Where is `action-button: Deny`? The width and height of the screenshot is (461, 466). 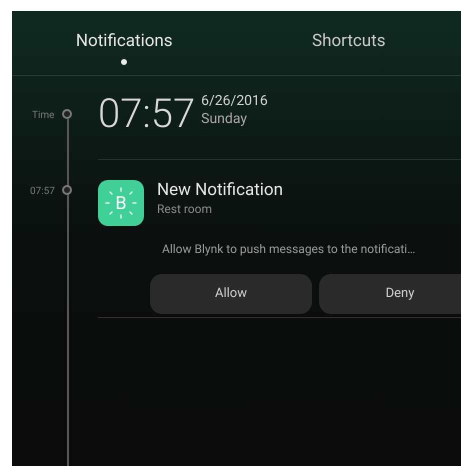
action-button: Deny is located at coordinates (390, 294).